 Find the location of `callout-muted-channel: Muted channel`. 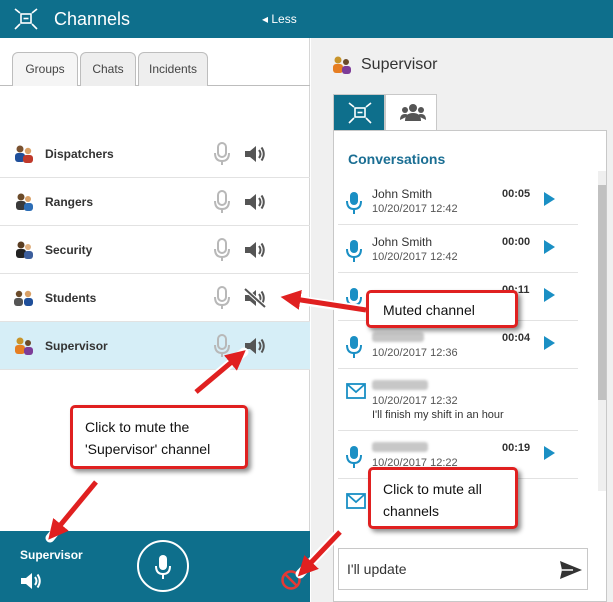

callout-muted-channel: Muted channel is located at coordinates (442, 309).